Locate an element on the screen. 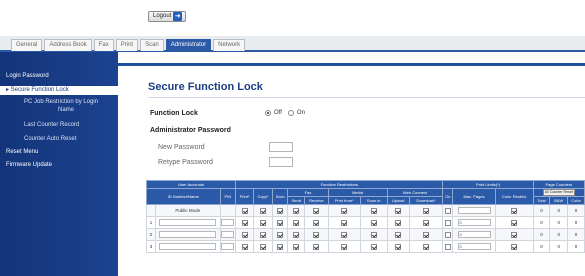 The width and height of the screenshot is (585, 276). function-lock-off-radio is located at coordinates (268, 113).